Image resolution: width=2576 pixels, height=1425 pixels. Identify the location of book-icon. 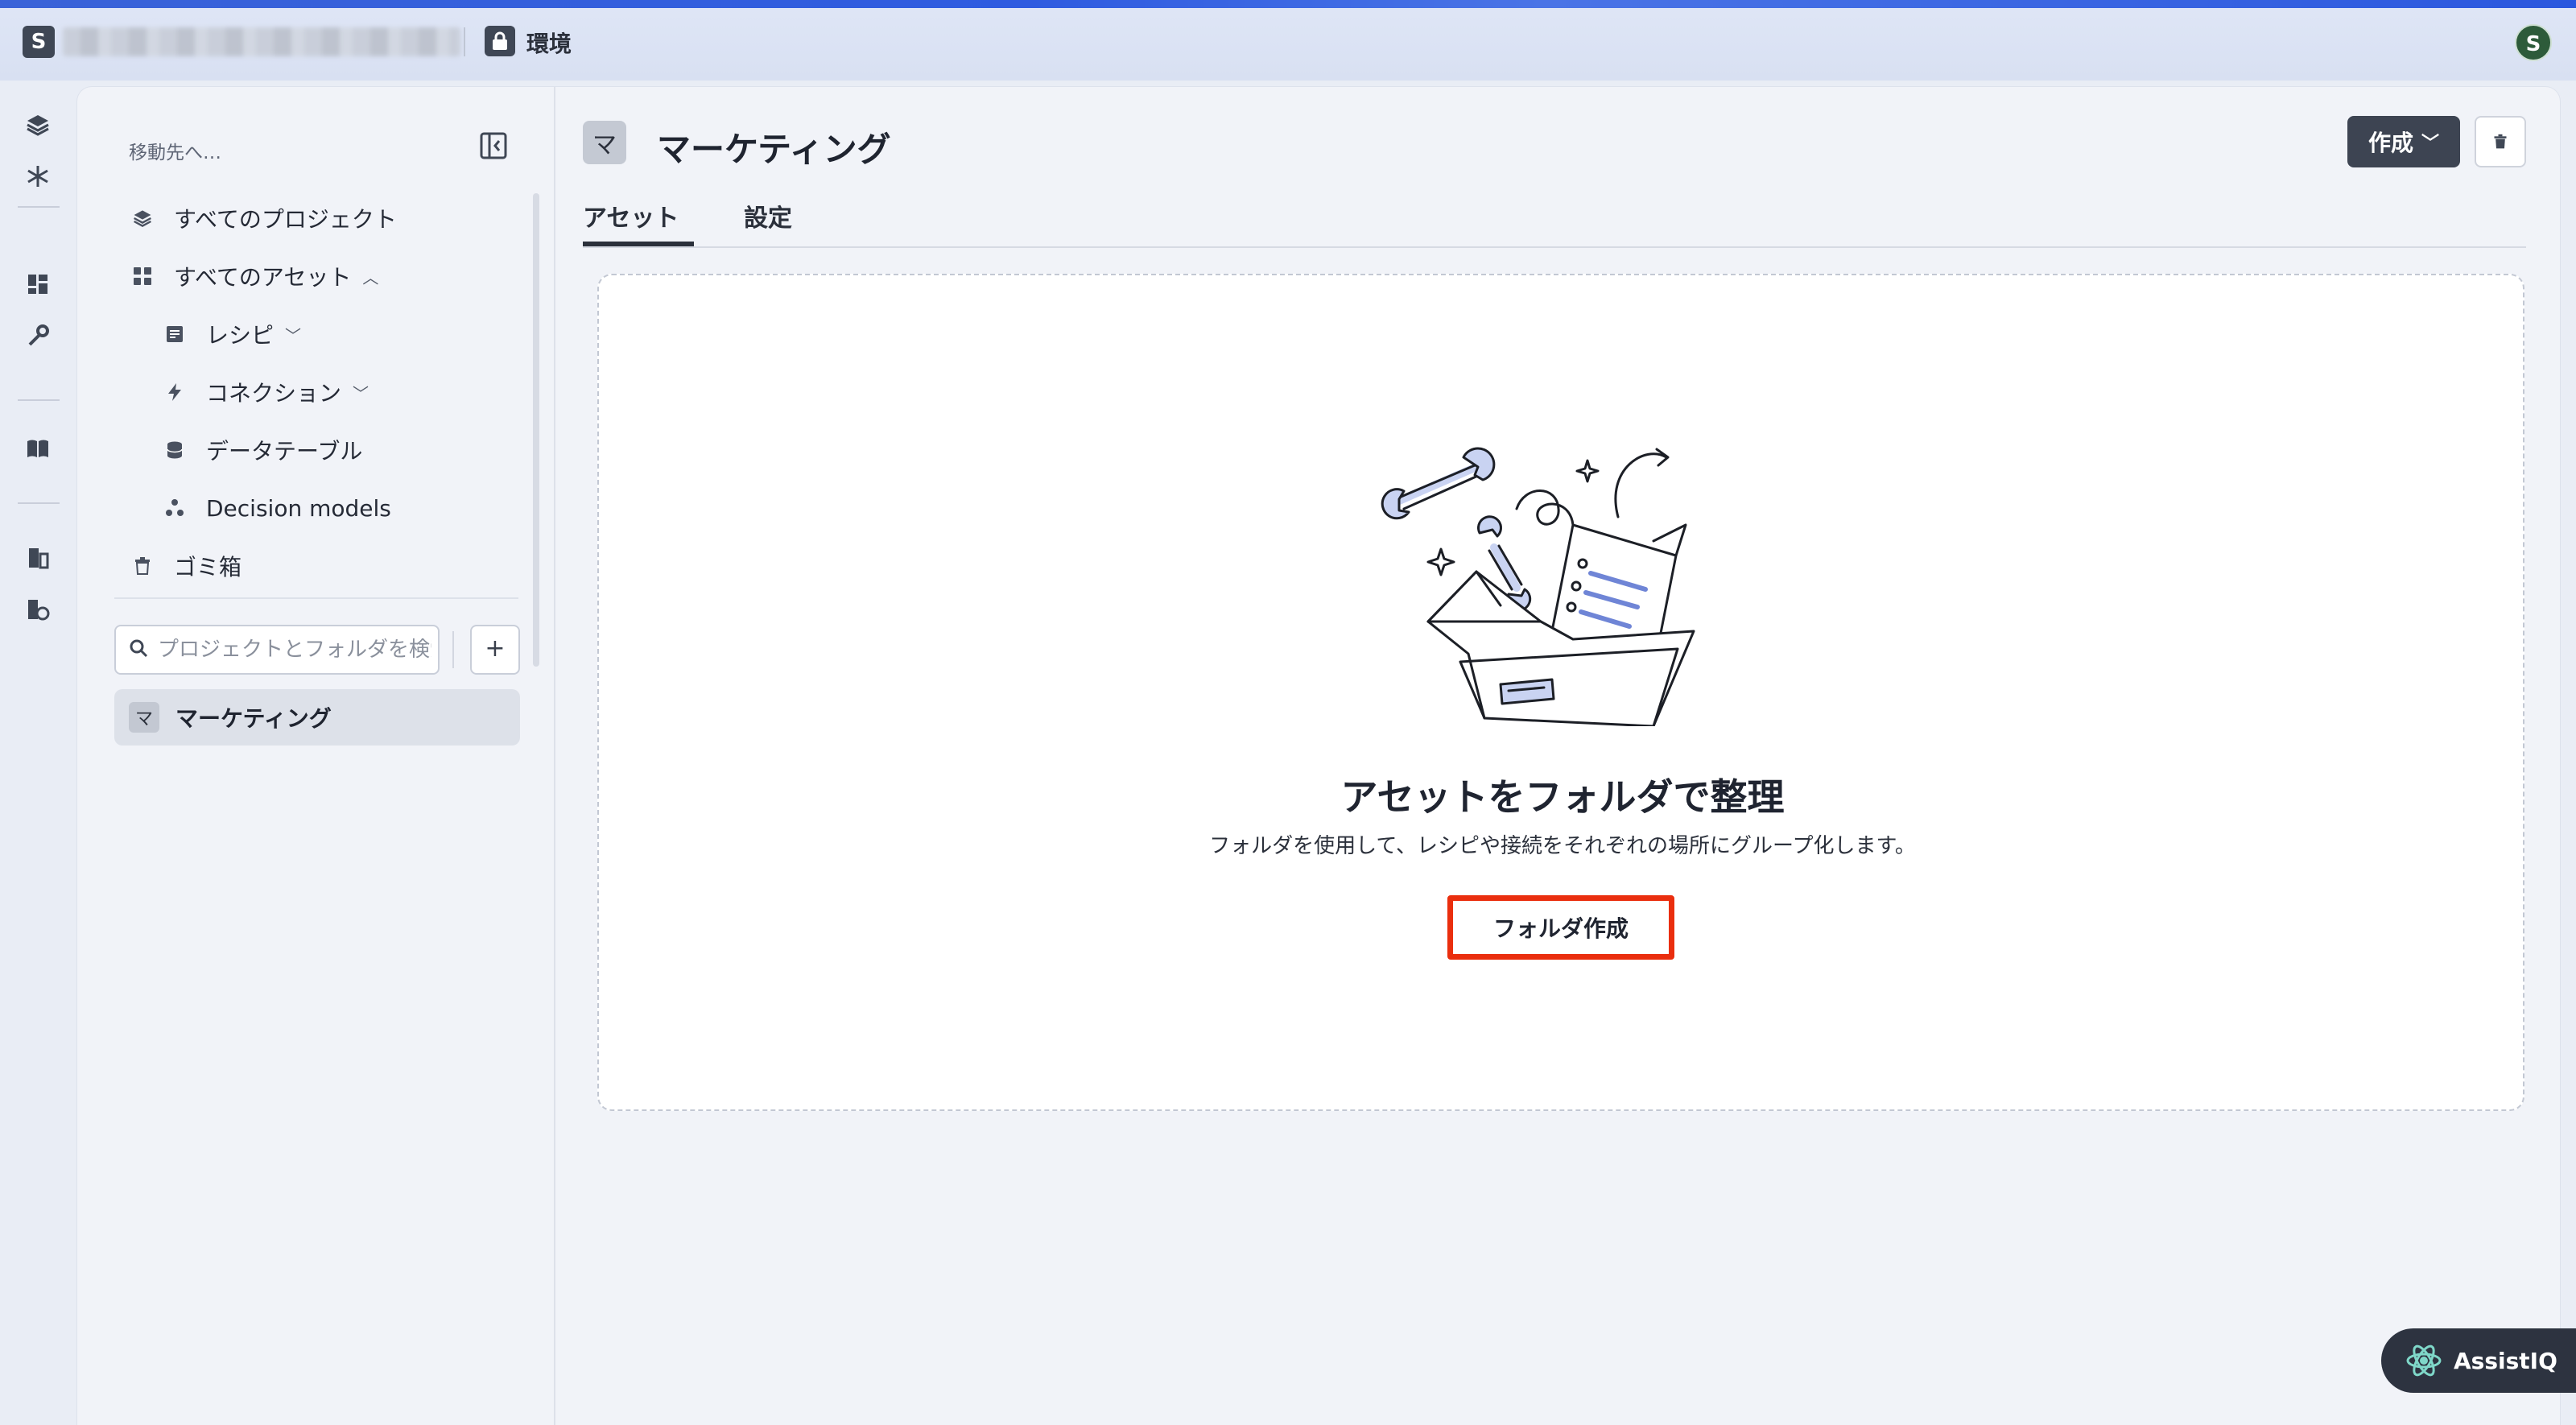
(38, 448).